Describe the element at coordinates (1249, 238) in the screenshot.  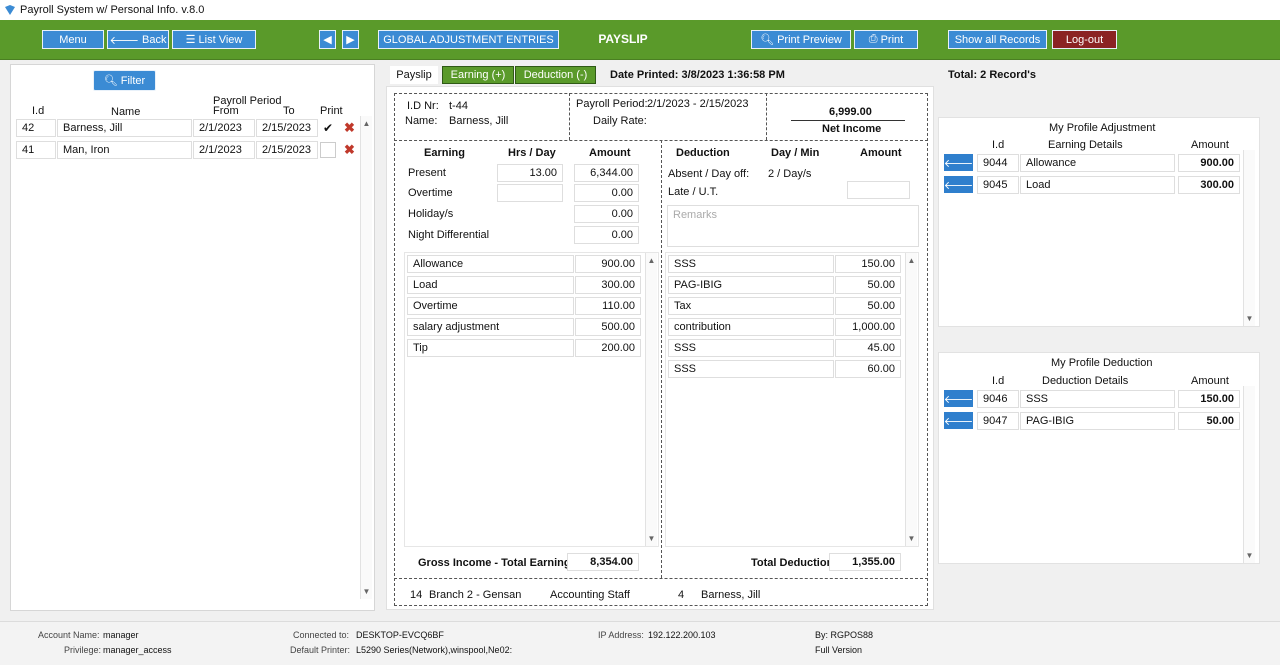
I see `adjustment-scrollbar: ▼` at that location.